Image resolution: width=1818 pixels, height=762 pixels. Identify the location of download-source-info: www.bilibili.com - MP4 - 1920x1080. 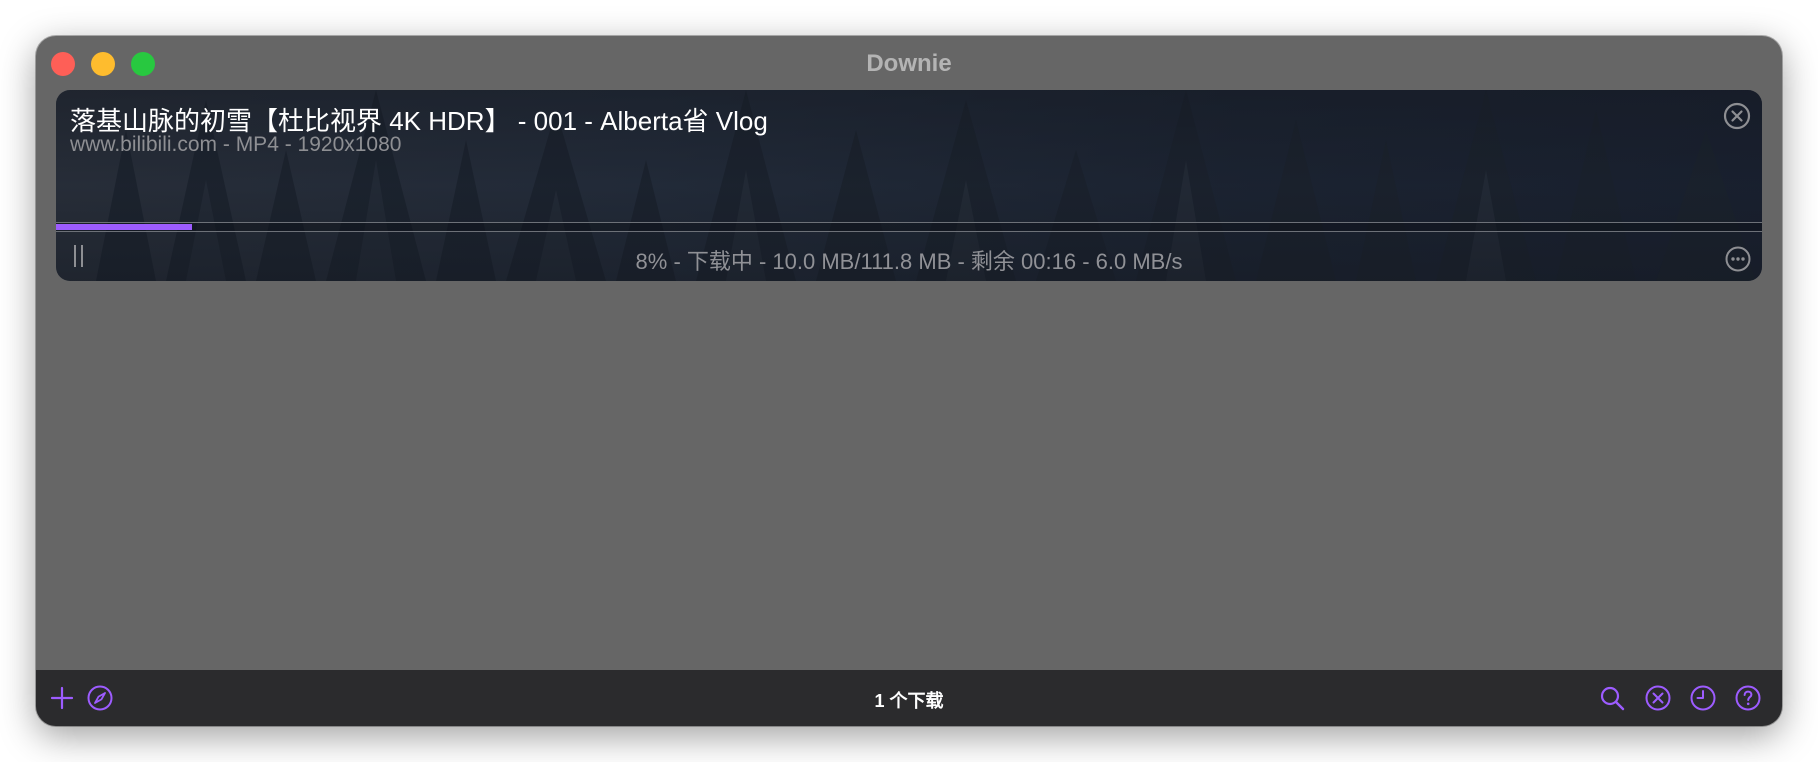
(236, 144).